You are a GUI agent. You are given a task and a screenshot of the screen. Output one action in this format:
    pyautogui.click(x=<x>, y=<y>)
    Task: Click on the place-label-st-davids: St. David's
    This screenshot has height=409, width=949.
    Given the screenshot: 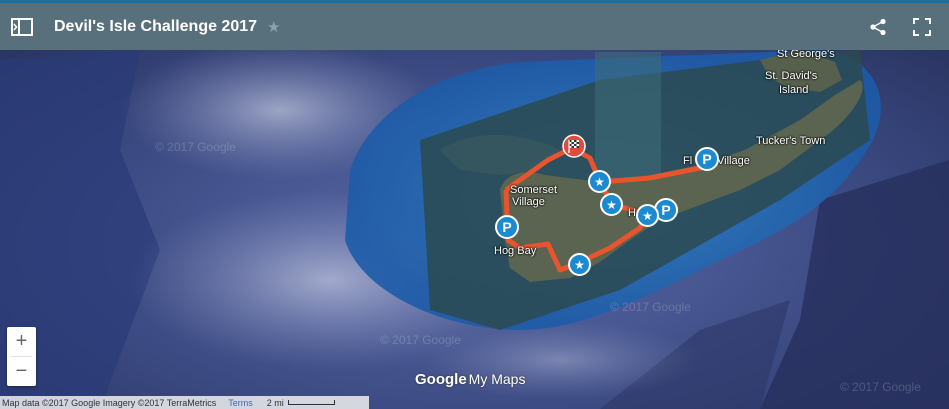 What is the action you would take?
    pyautogui.click(x=791, y=76)
    